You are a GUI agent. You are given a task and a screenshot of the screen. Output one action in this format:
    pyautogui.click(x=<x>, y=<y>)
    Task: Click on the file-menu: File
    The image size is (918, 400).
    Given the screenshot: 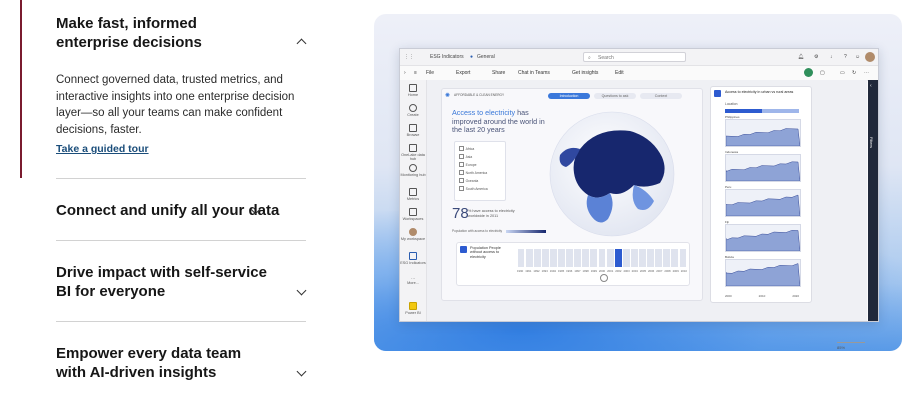 What is the action you would take?
    pyautogui.click(x=430, y=73)
    